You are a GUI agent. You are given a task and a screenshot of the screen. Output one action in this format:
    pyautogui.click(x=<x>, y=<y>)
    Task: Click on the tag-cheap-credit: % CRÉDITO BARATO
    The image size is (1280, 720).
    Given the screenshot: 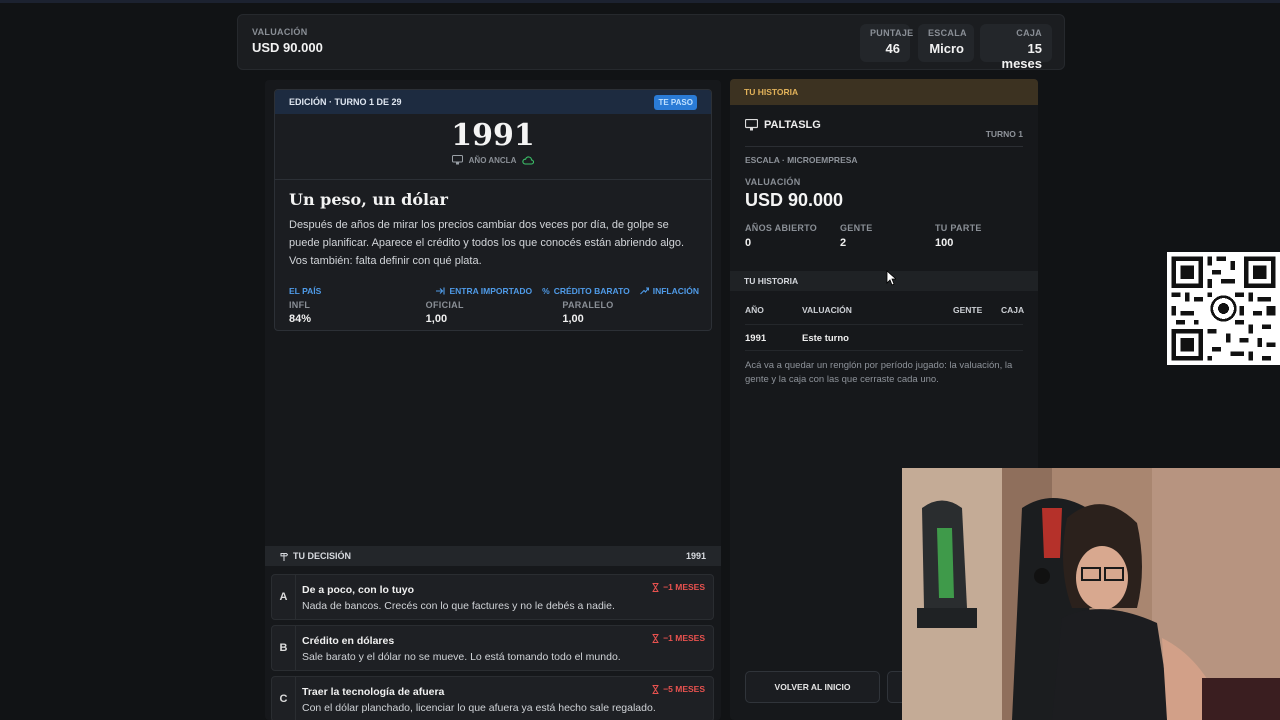 What is the action you would take?
    pyautogui.click(x=586, y=291)
    